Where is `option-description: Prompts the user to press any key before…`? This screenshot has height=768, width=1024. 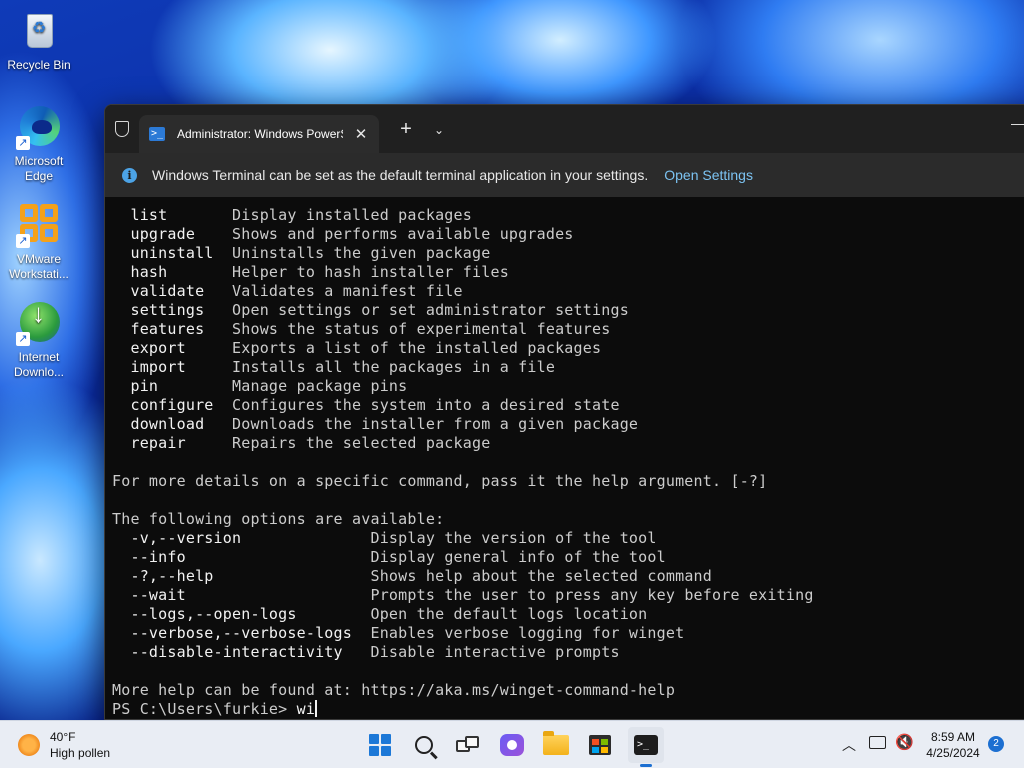
option-description: Prompts the user to press any key before… is located at coordinates (592, 595).